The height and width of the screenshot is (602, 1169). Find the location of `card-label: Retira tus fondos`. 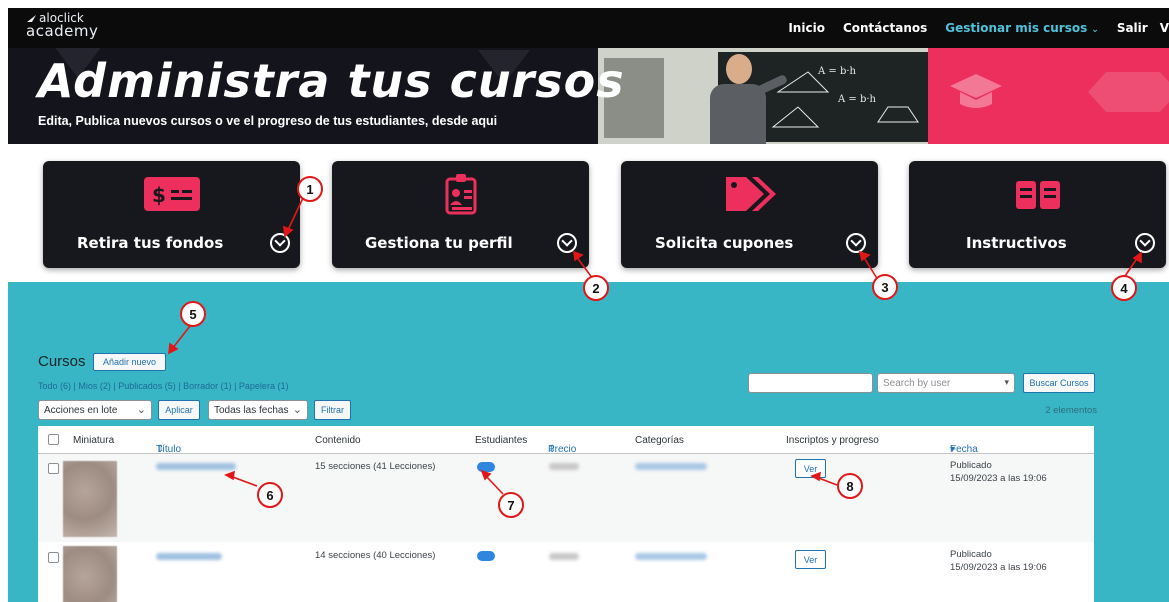

card-label: Retira tus fondos is located at coordinates (150, 243).